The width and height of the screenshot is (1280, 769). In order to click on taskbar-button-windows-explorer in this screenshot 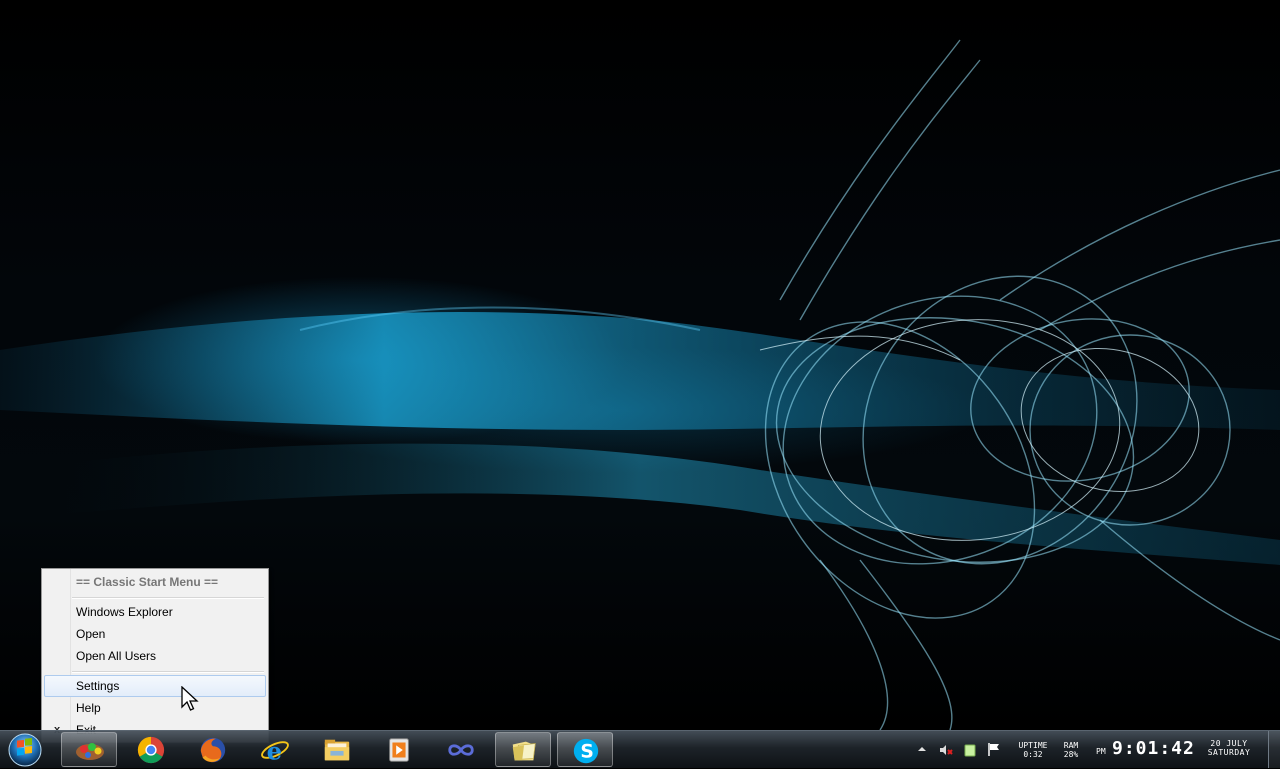, I will do `click(523, 749)`.